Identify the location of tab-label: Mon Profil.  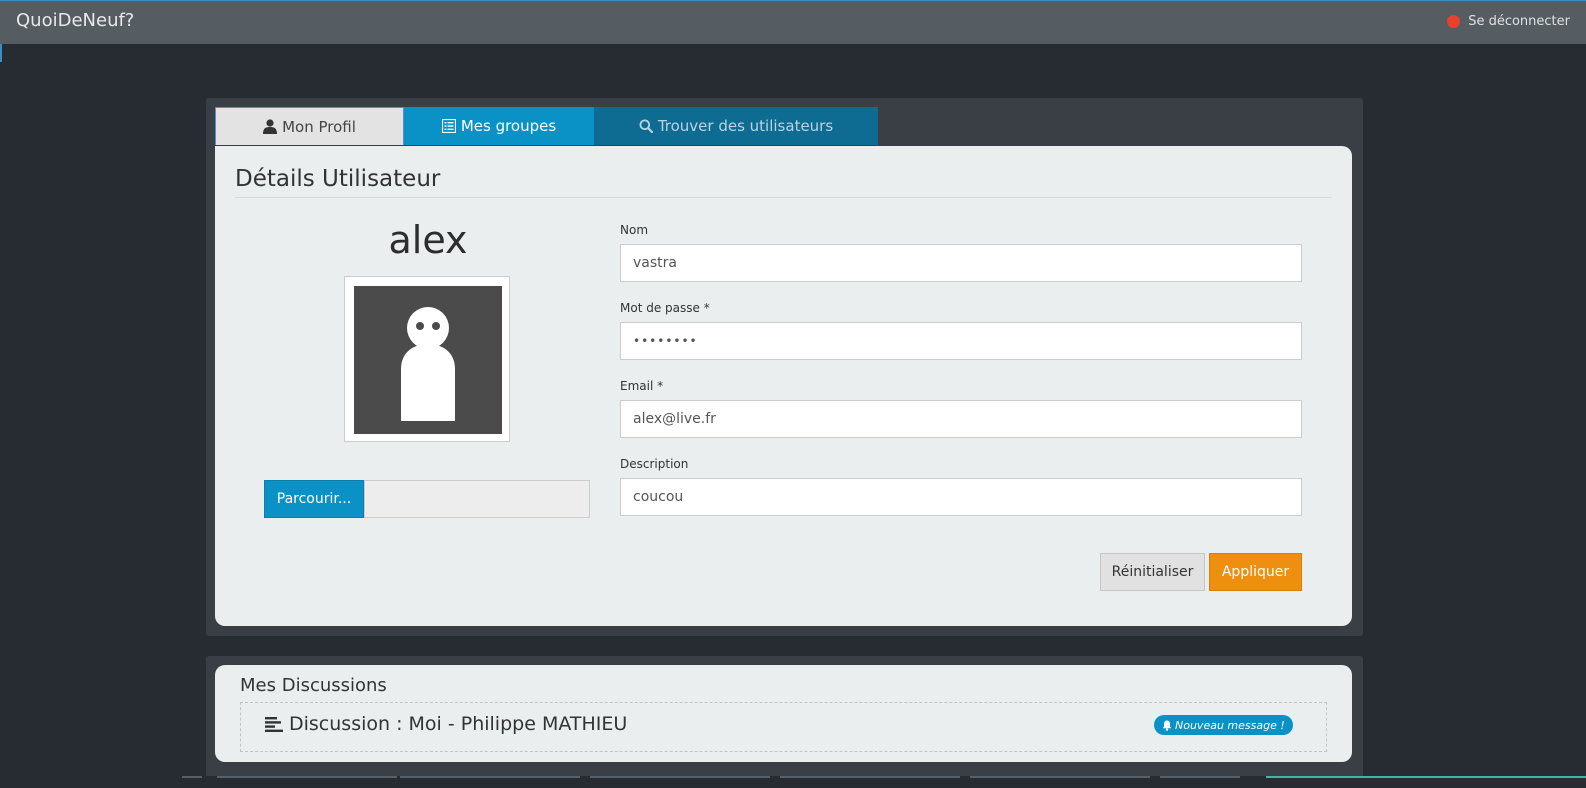
(319, 126).